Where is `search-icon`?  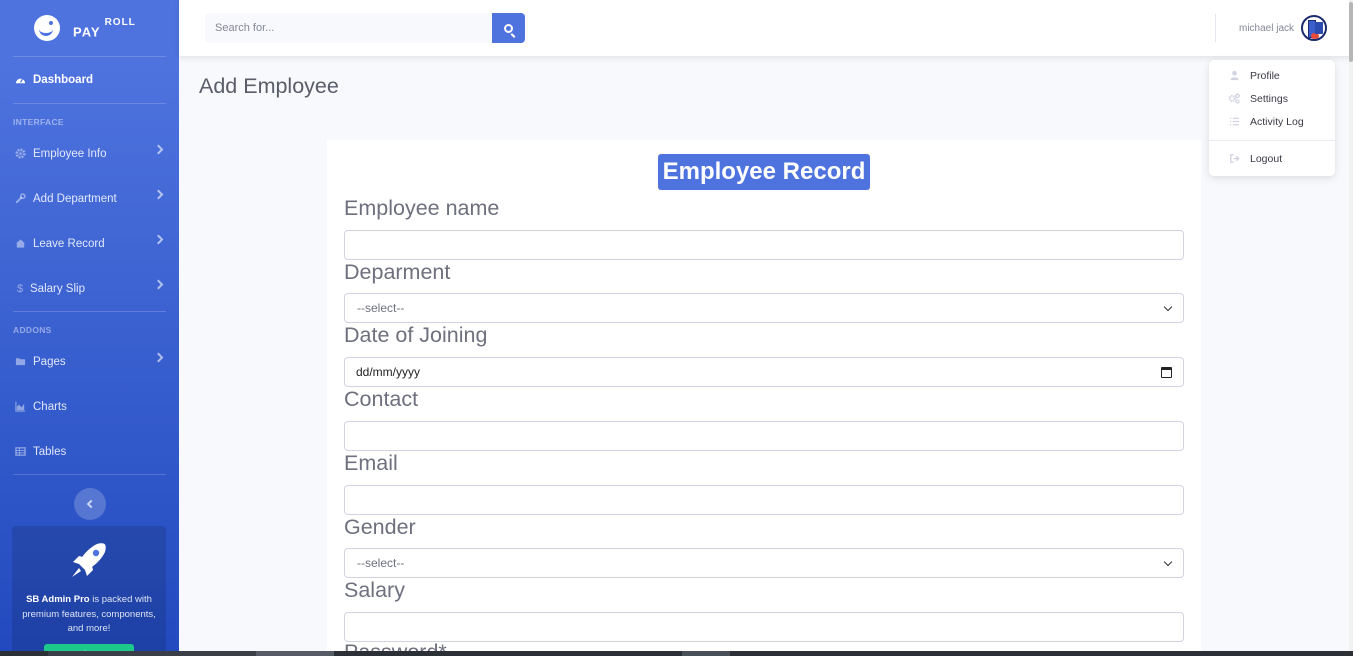
search-icon is located at coordinates (508, 28).